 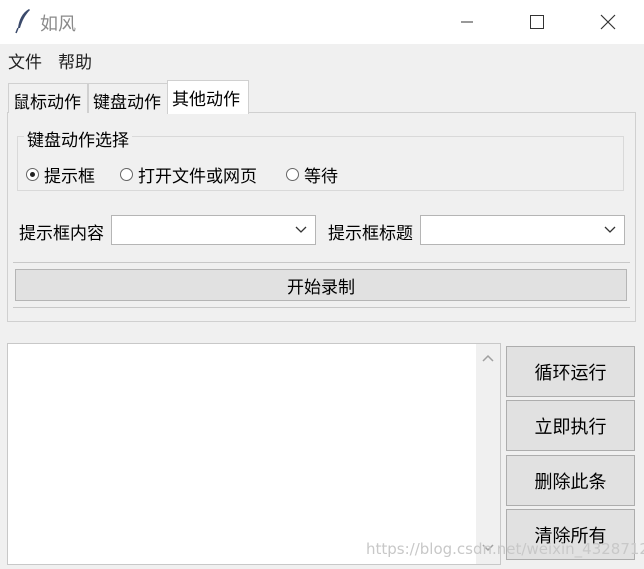 I want to click on radio-wait: 等待, so click(x=312, y=175).